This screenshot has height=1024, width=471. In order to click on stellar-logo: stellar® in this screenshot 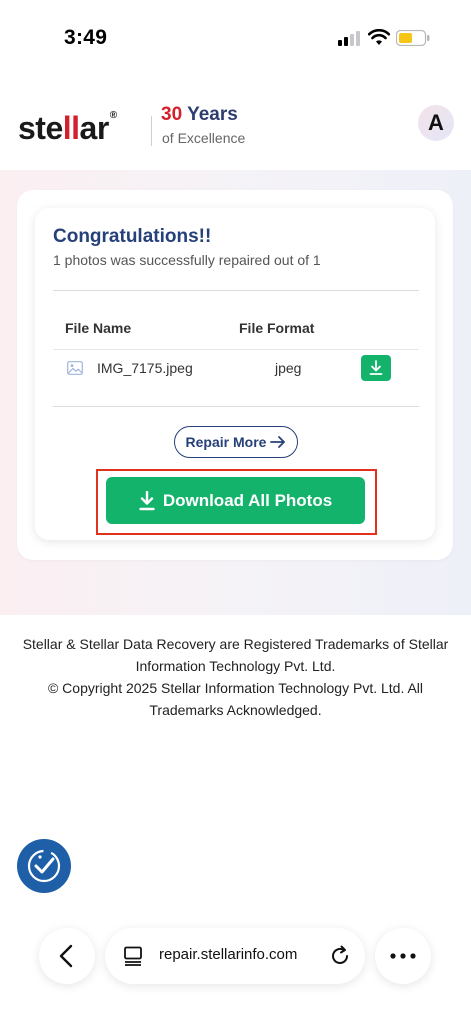, I will do `click(67, 128)`.